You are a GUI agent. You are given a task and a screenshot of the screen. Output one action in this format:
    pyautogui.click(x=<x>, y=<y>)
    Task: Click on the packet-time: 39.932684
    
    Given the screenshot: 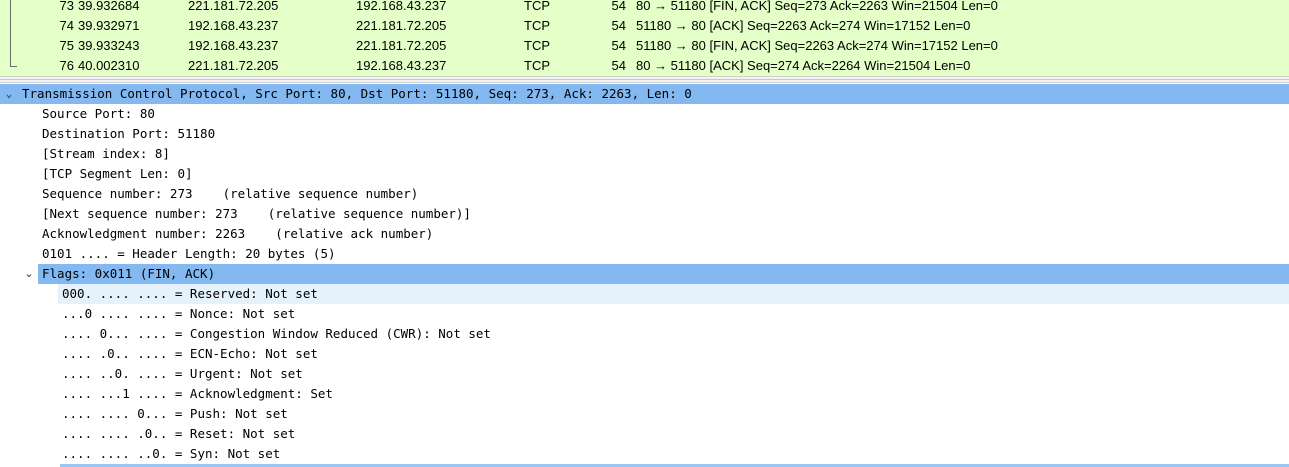 What is the action you would take?
    pyautogui.click(x=109, y=6)
    